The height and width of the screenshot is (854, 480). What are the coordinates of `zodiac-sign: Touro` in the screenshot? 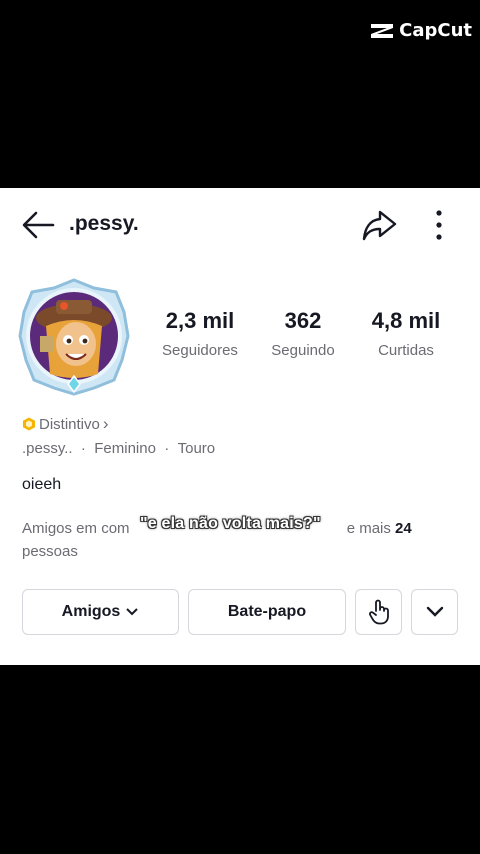 It's located at (196, 448).